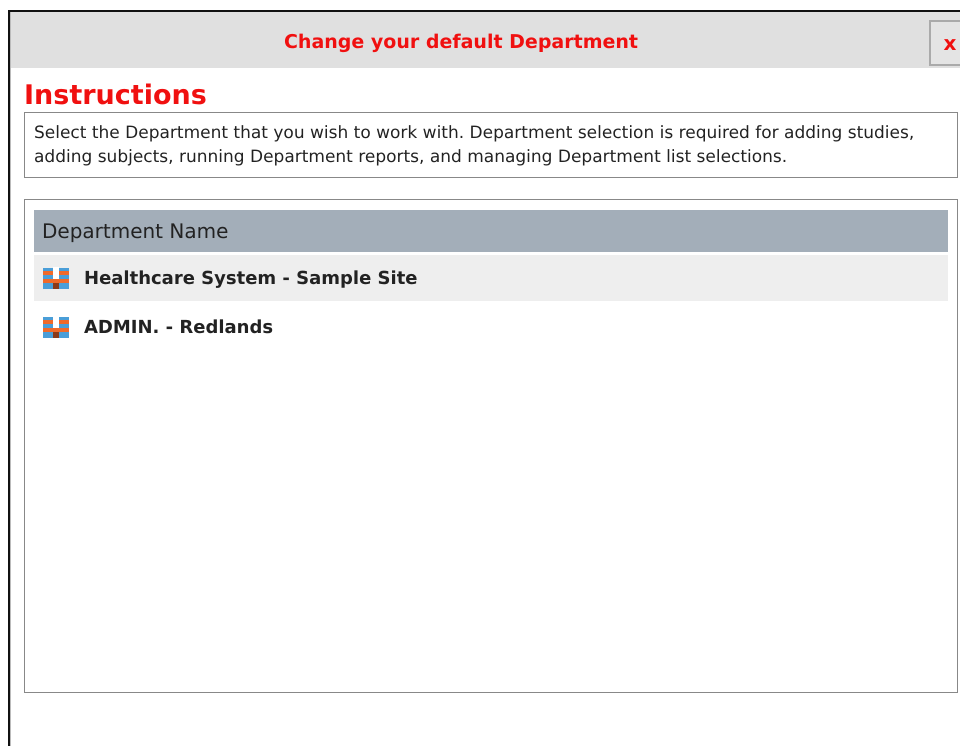  What do you see at coordinates (116, 96) in the screenshot?
I see `instructions-heading: Instructions` at bounding box center [116, 96].